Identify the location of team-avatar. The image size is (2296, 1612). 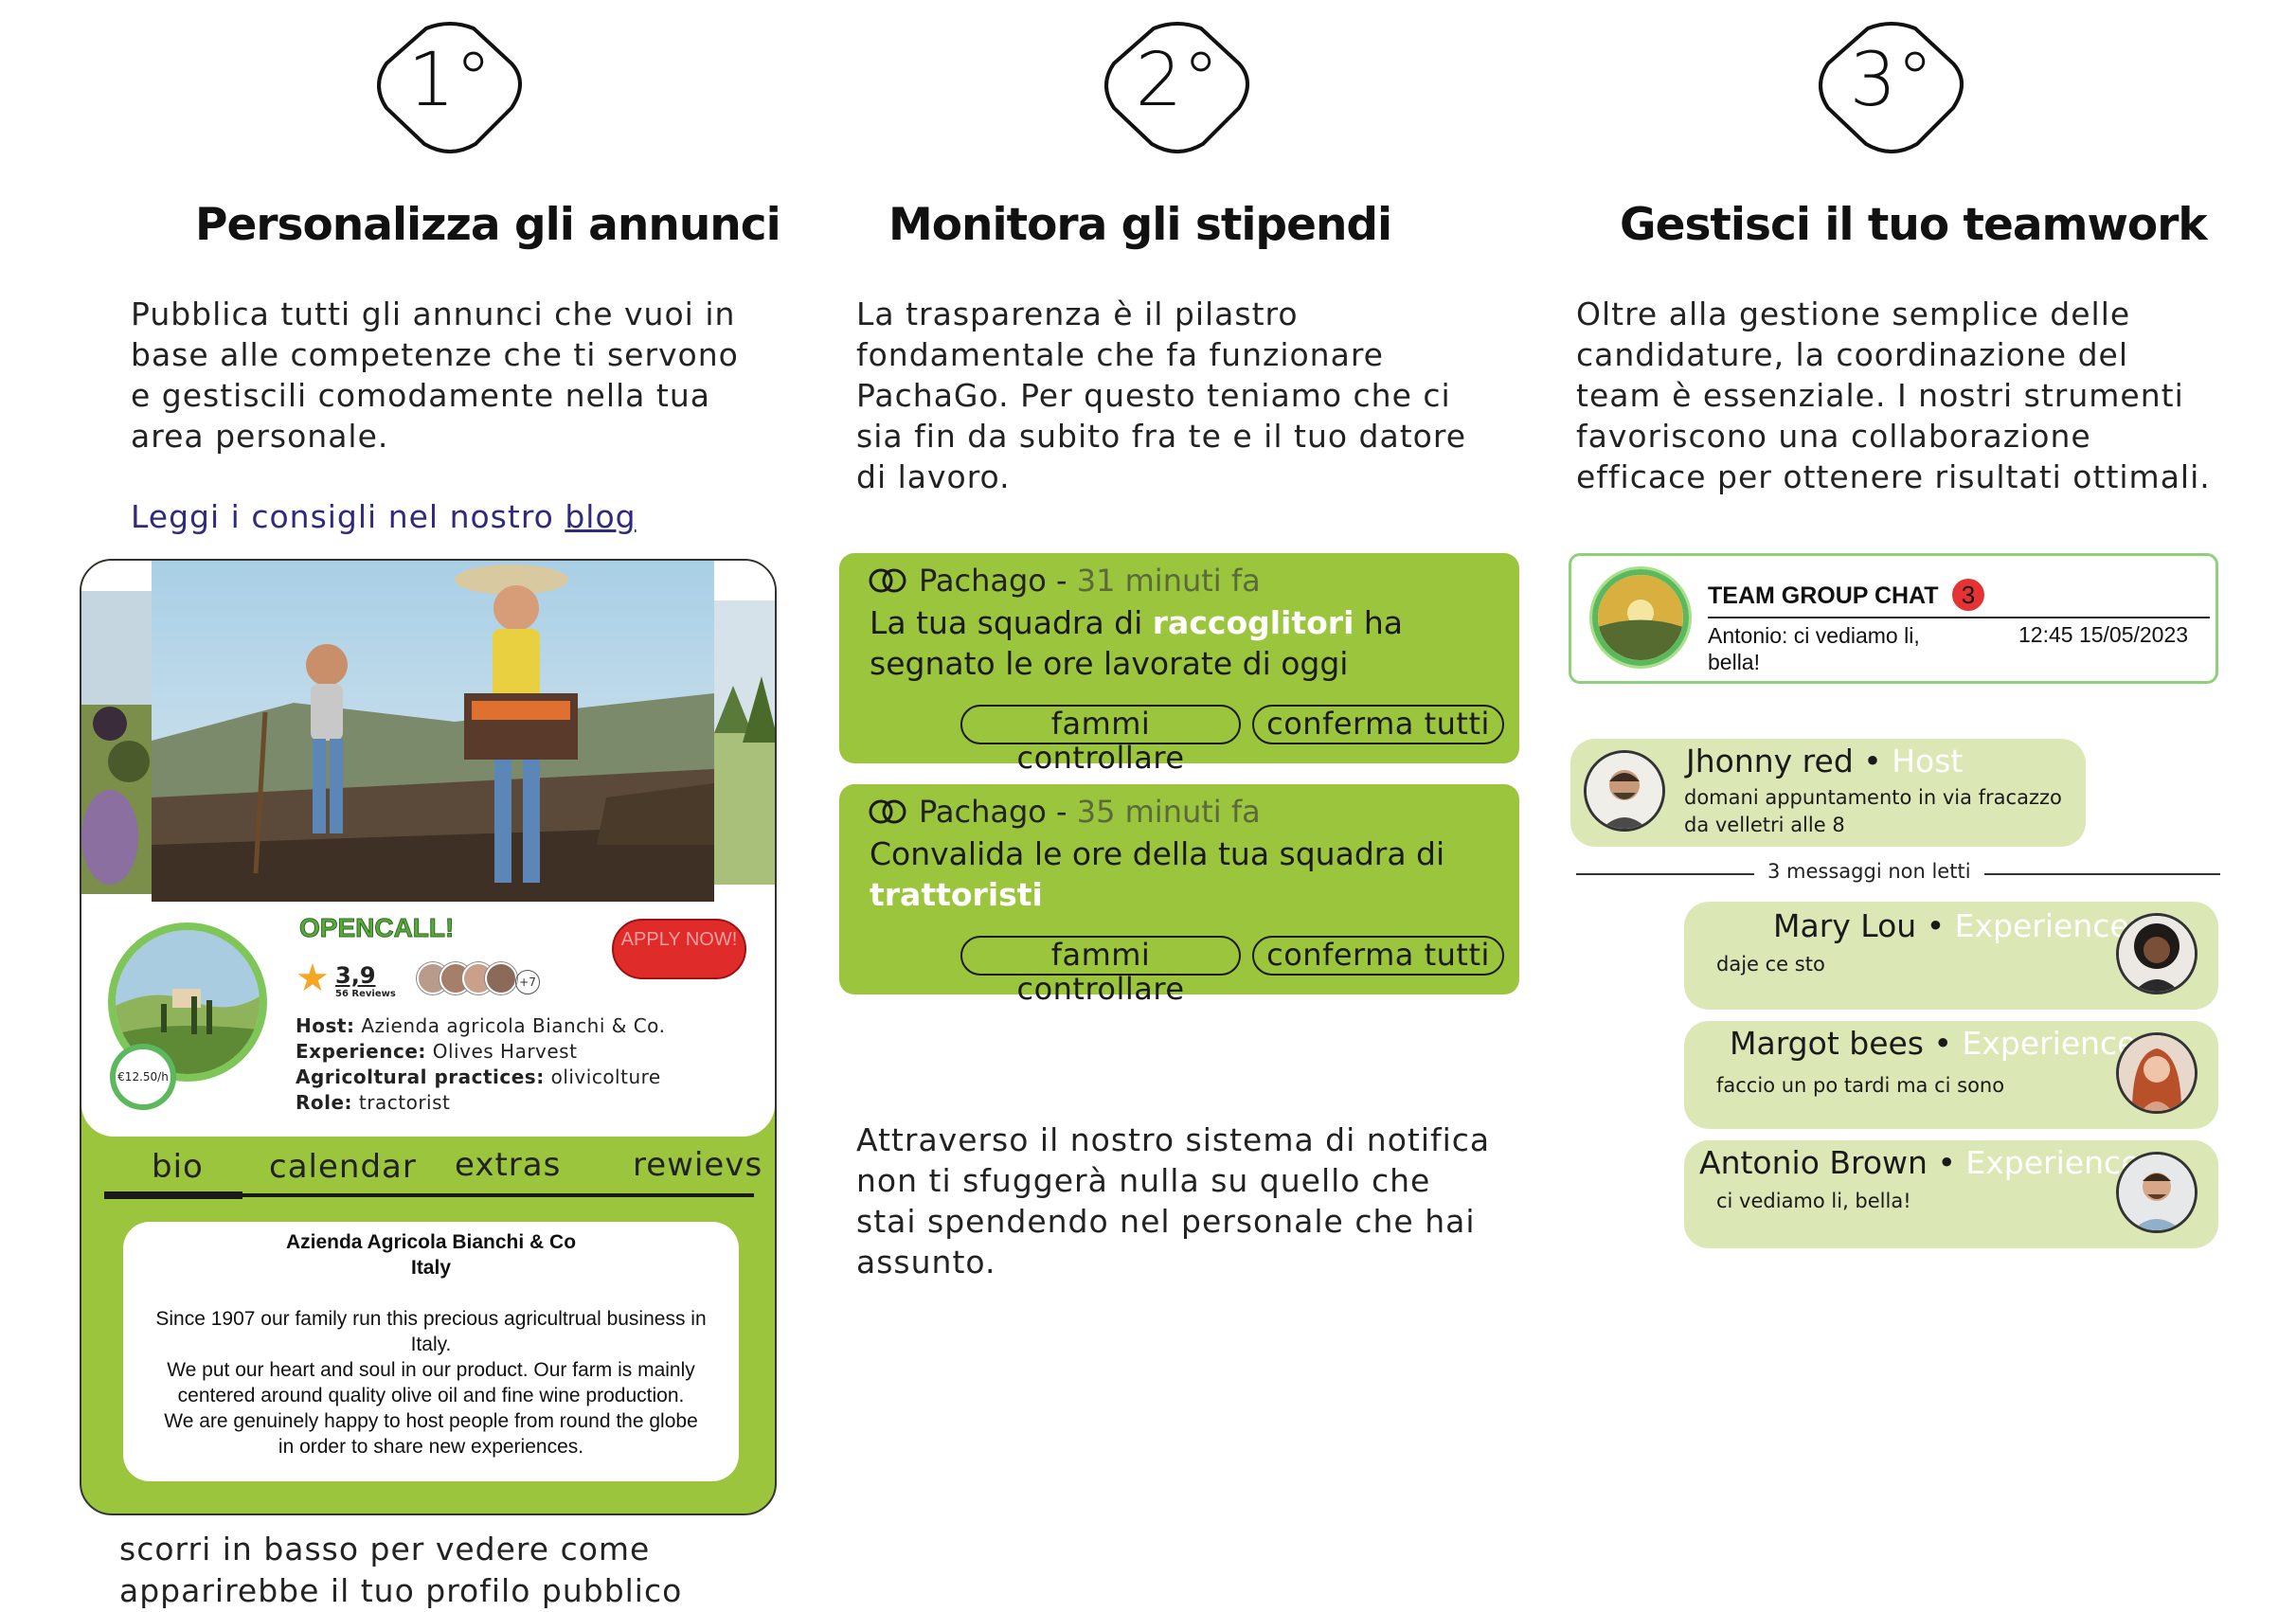
(1640, 617).